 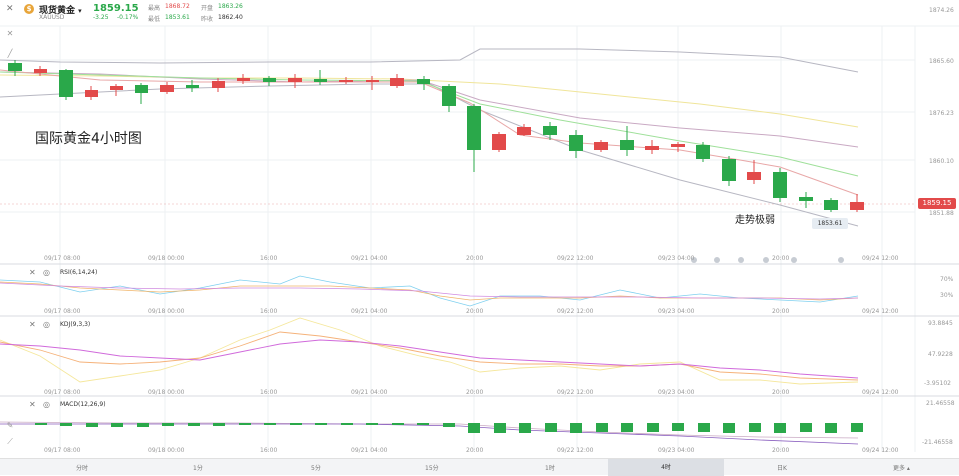 I want to click on timeframe-tab: 5分, so click(x=316, y=467).